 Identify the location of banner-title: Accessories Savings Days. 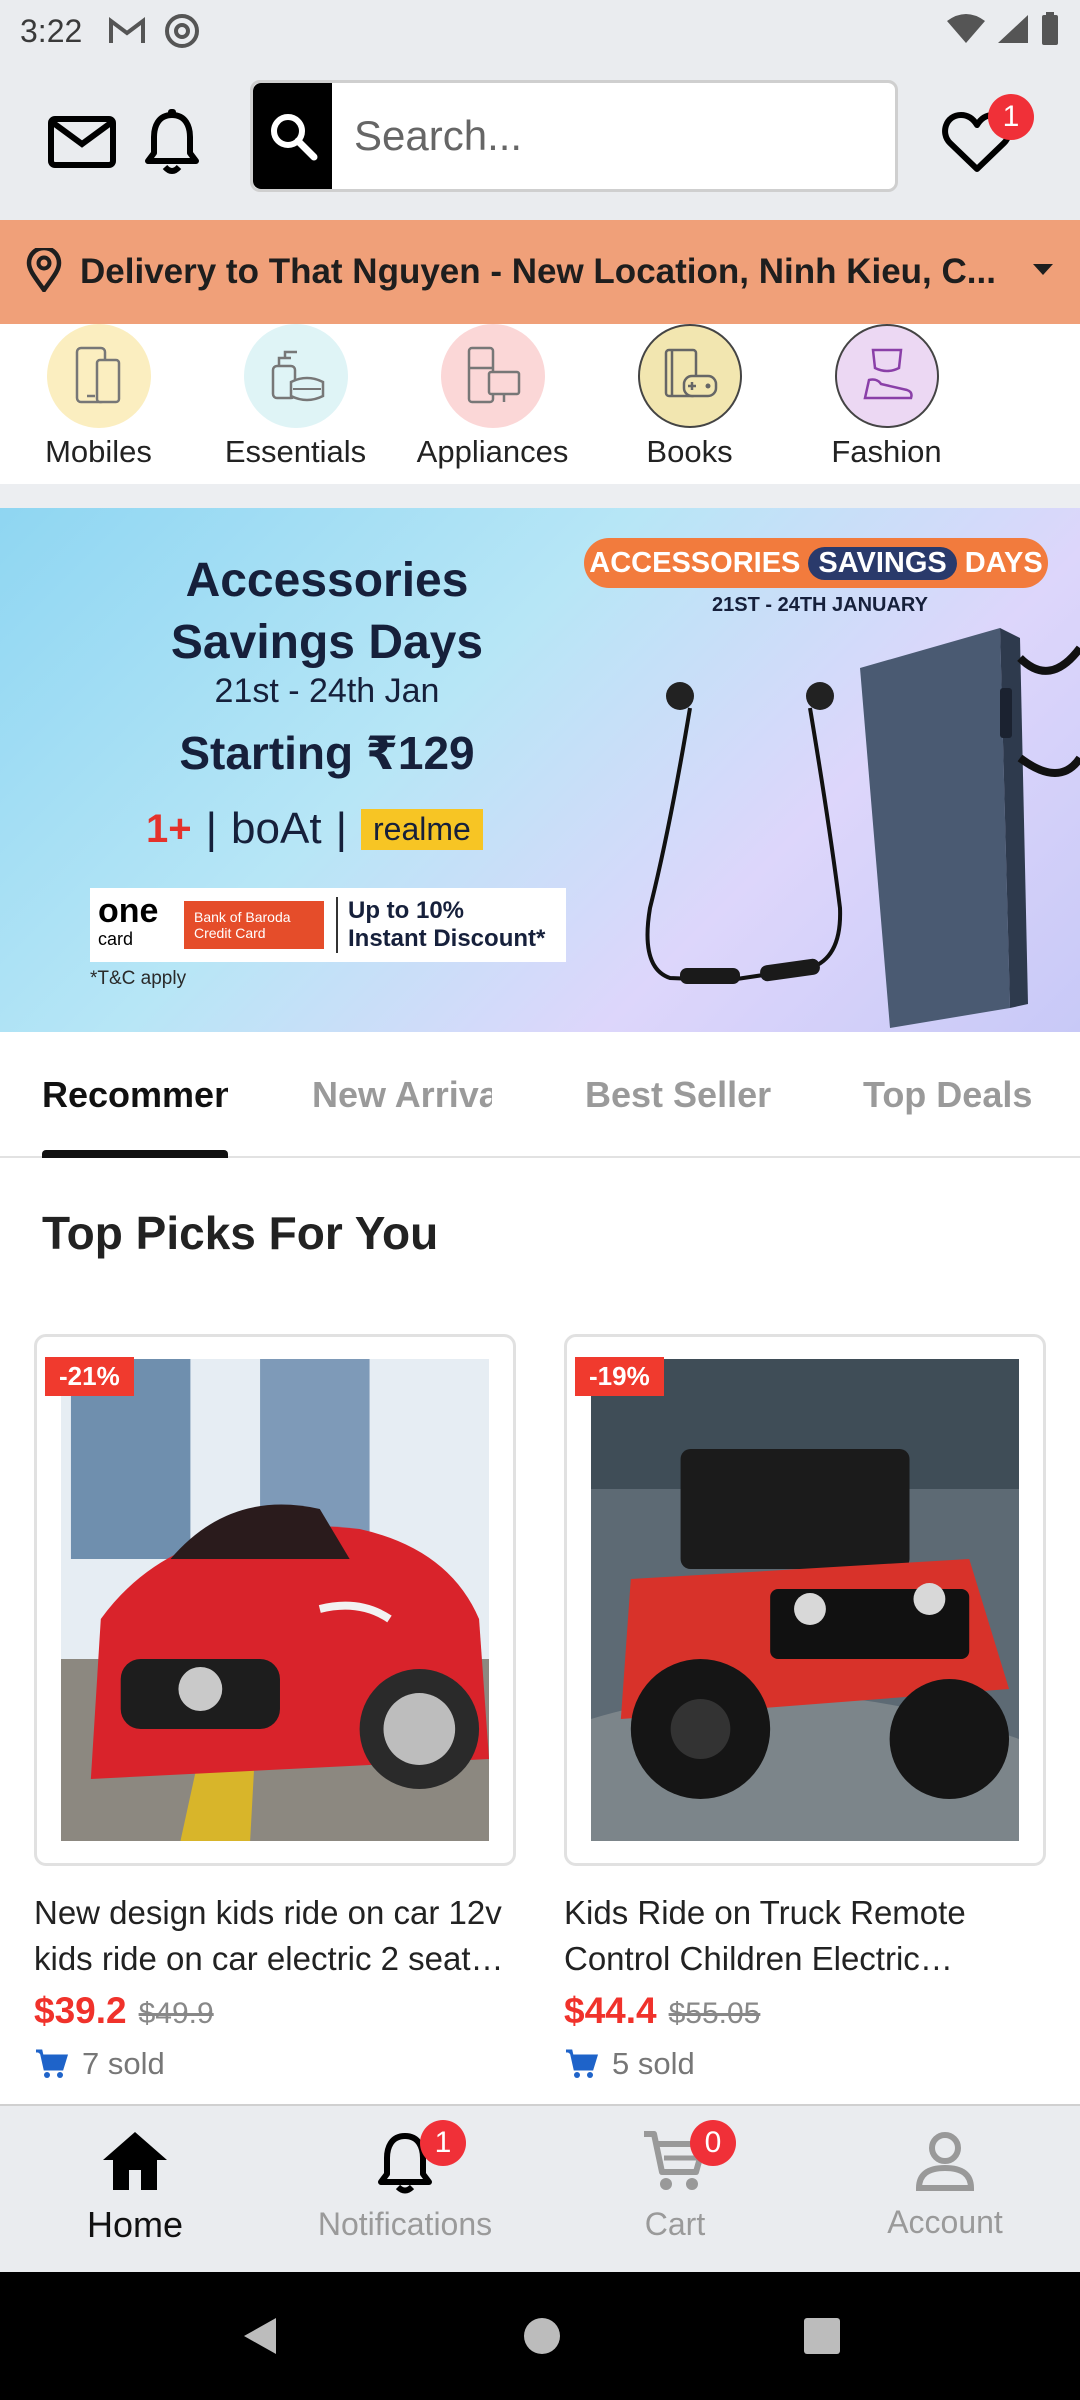
(327, 612).